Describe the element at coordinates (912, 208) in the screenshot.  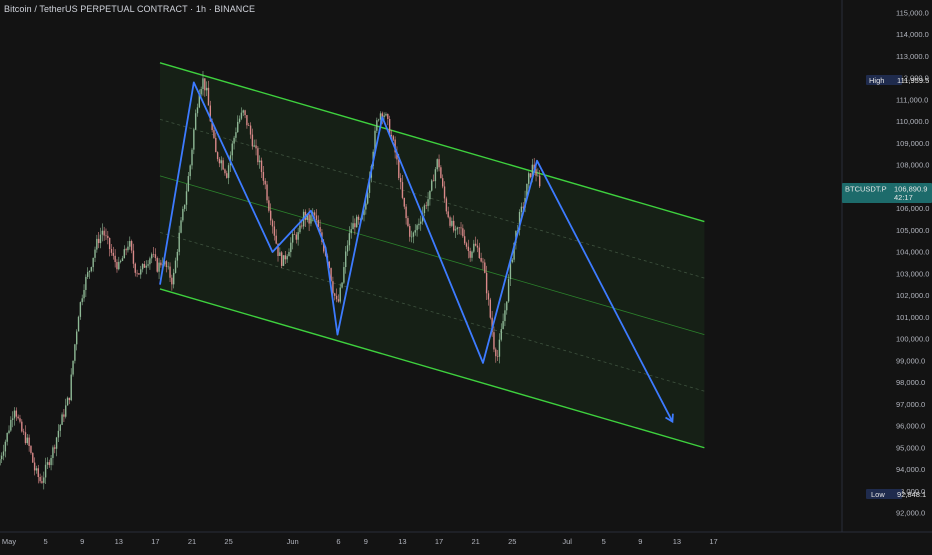
I see `price-tick-label: 106,000.0` at that location.